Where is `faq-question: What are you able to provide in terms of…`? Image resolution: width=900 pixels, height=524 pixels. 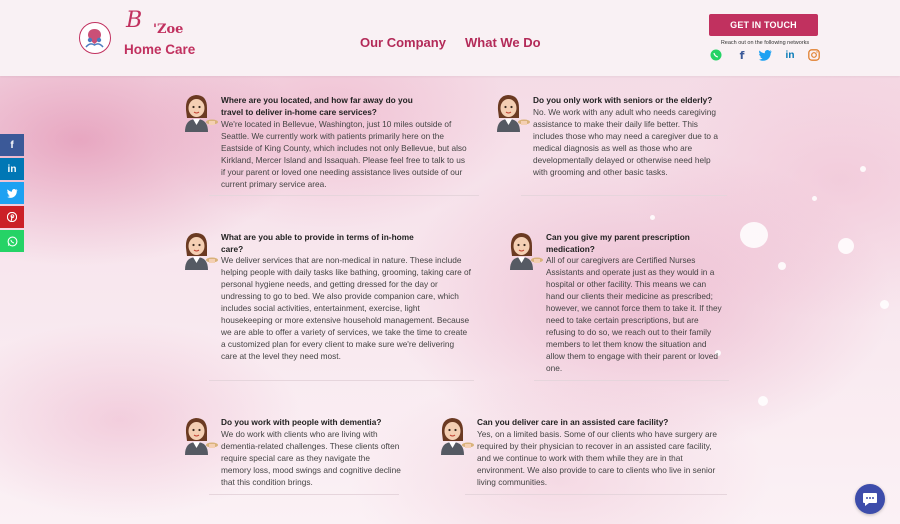
faq-question: What are you able to provide in terms of… is located at coordinates (317, 243).